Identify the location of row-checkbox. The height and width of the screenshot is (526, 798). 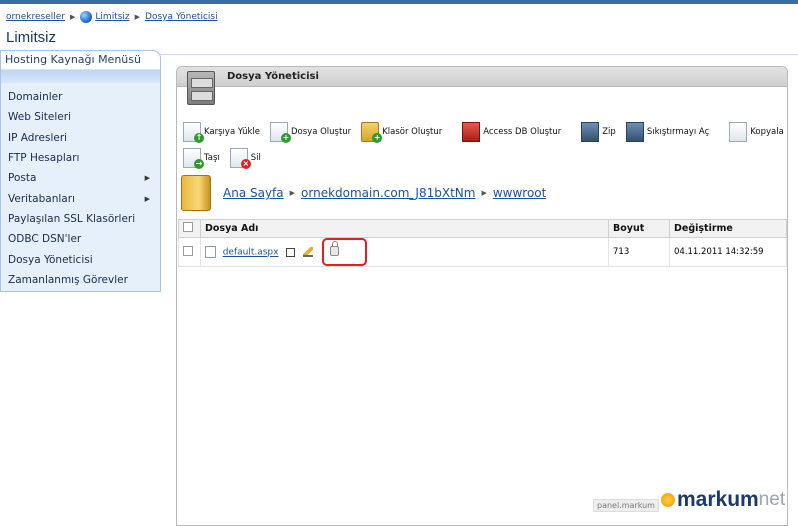
(188, 250).